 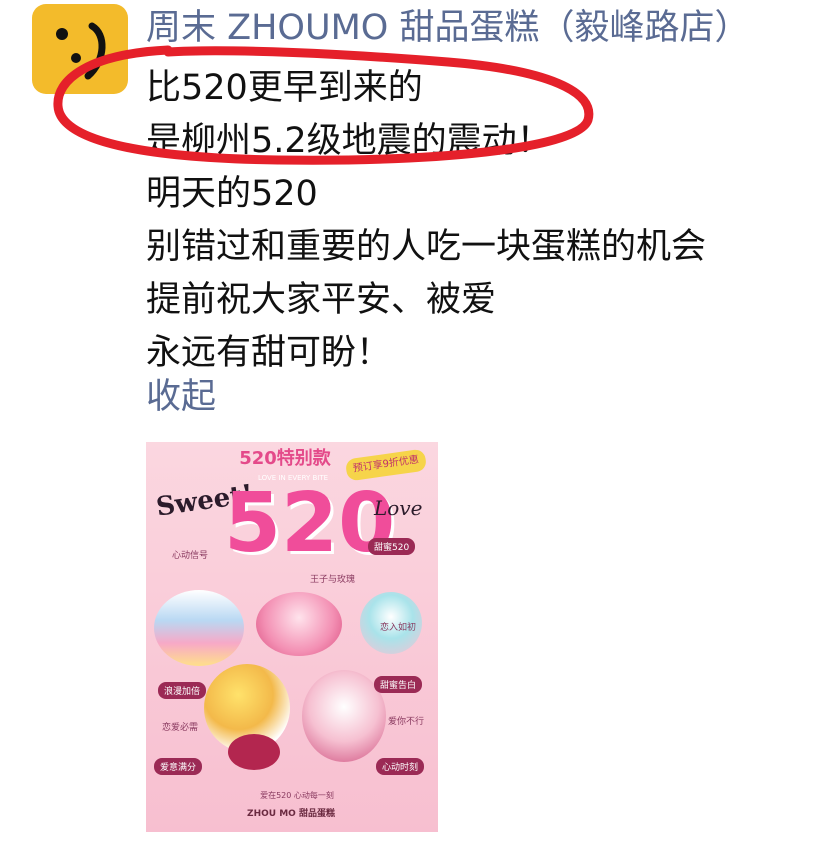 I want to click on post-line: 是柳州5.2级地震的震动！, so click(x=349, y=141).